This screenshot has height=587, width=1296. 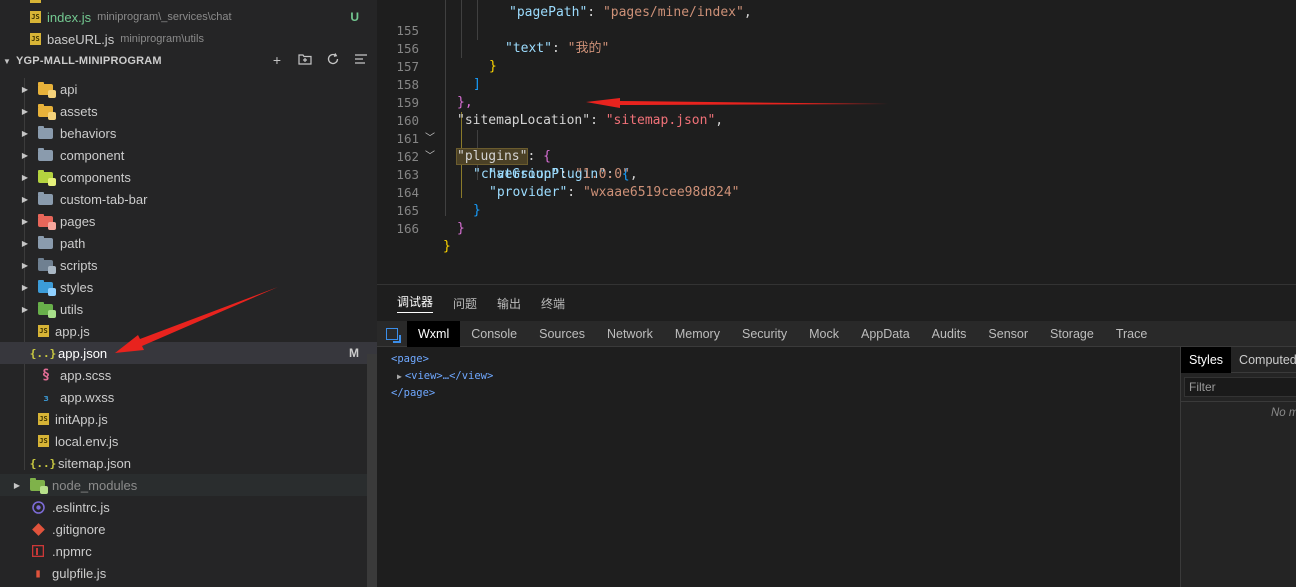 I want to click on tree-item-label: path, so click(x=73, y=243).